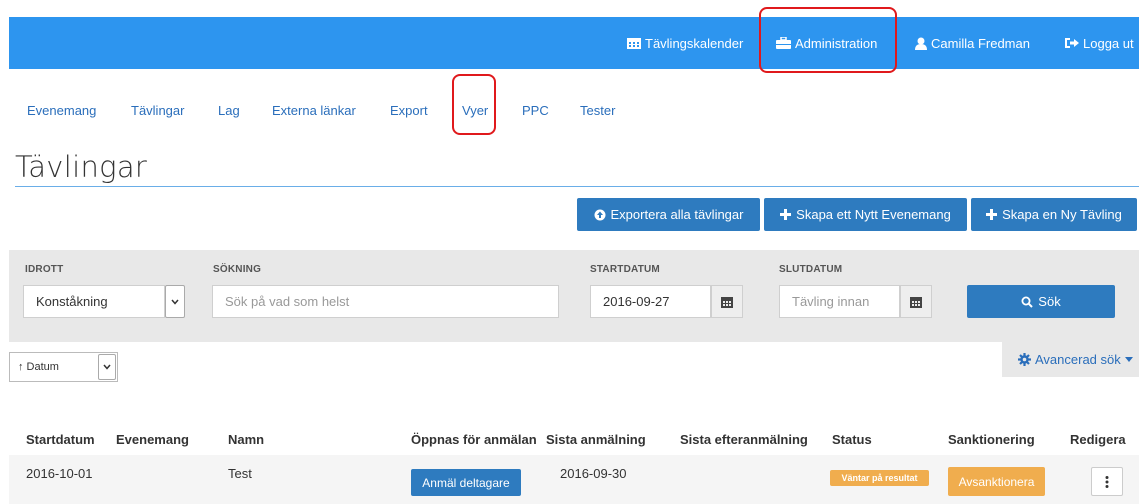 Image resolution: width=1139 pixels, height=504 pixels. I want to click on nav-user-label: Camilla Fredman, so click(980, 43).